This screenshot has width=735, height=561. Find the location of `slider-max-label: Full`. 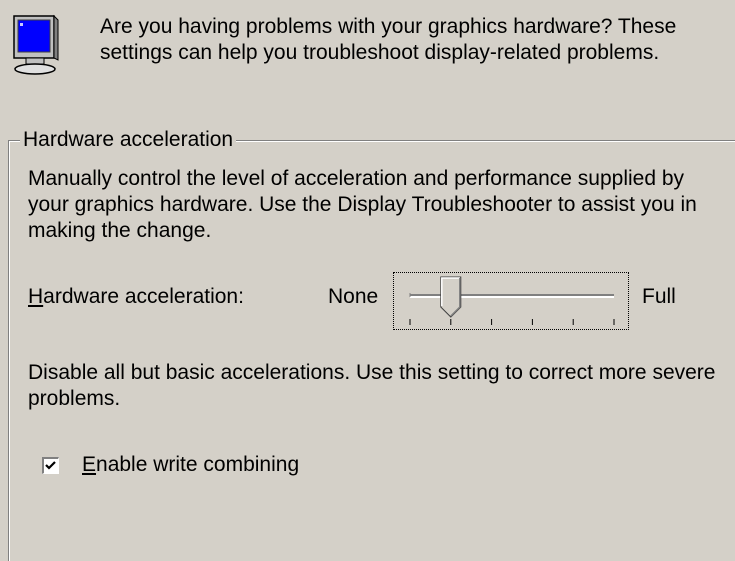

slider-max-label: Full is located at coordinates (659, 296).